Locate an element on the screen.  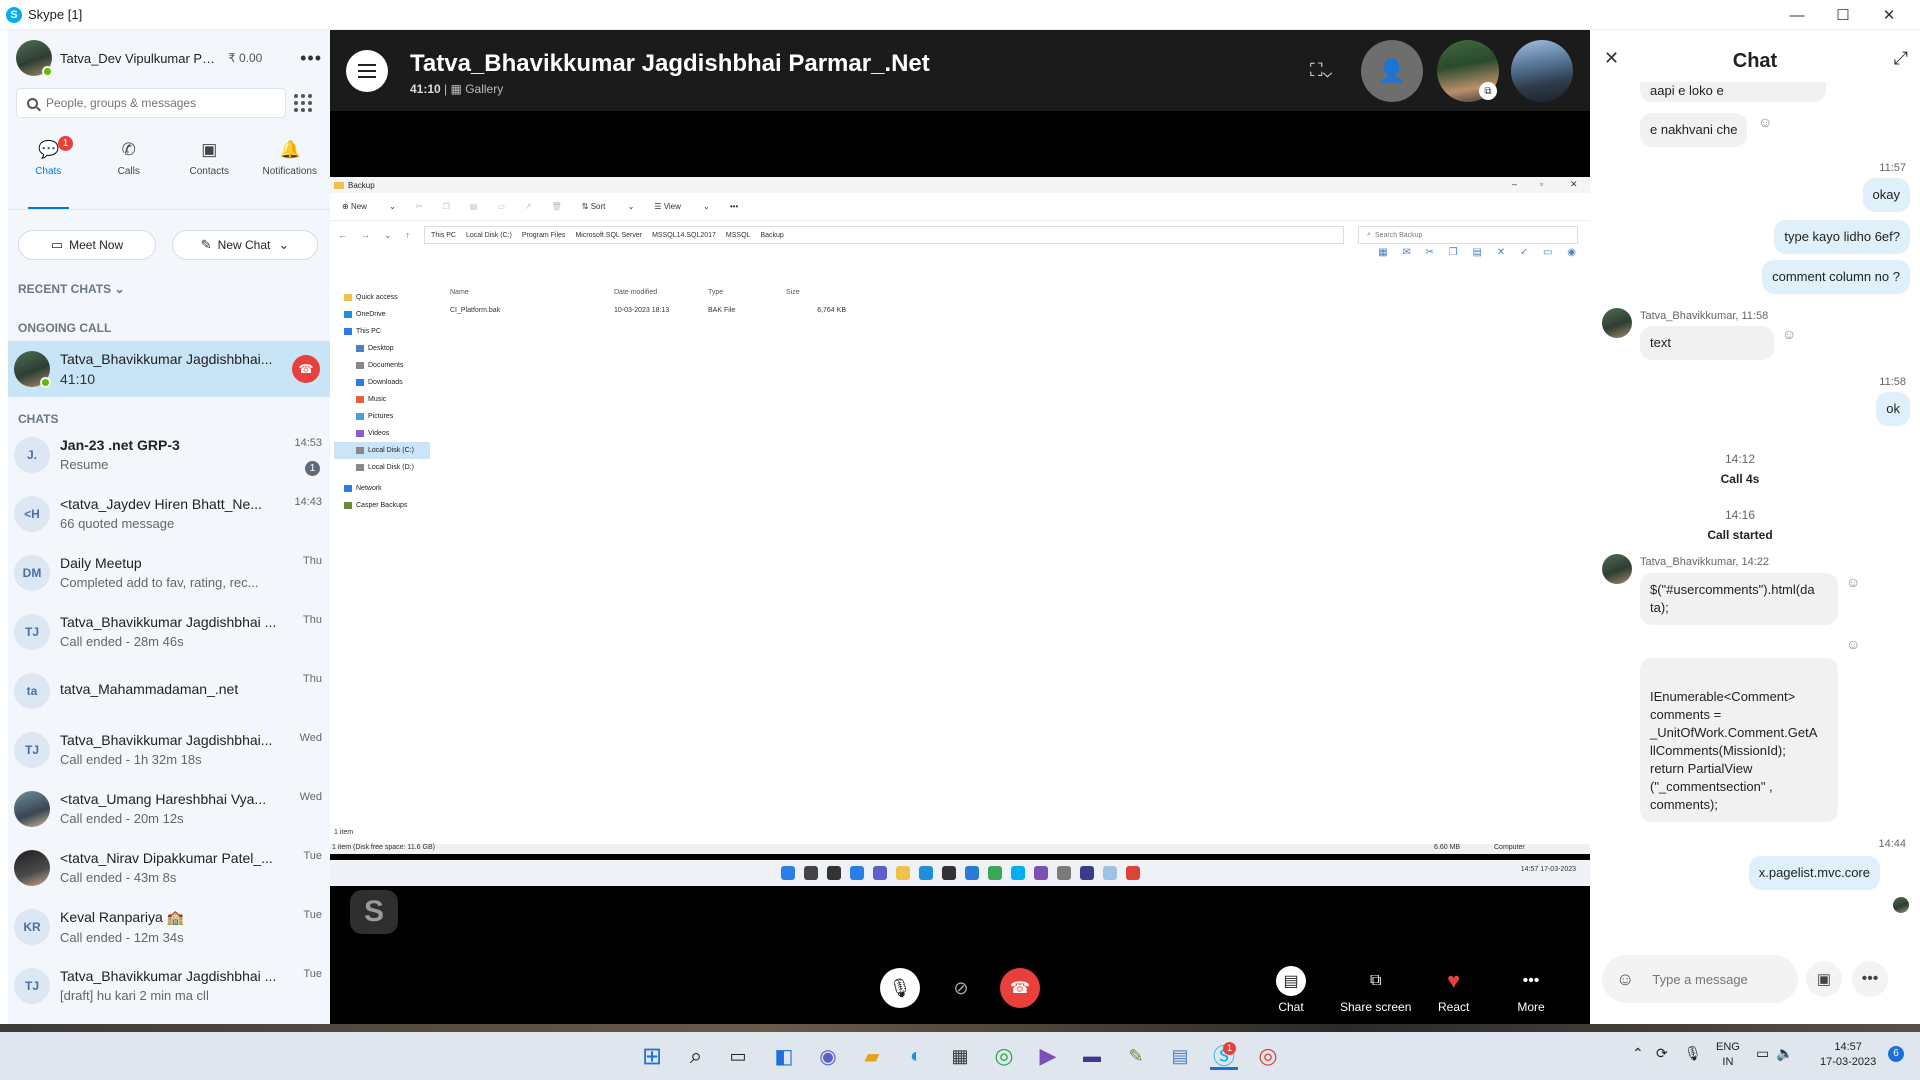
emoji-icon: ☺ is located at coordinates (1625, 979).